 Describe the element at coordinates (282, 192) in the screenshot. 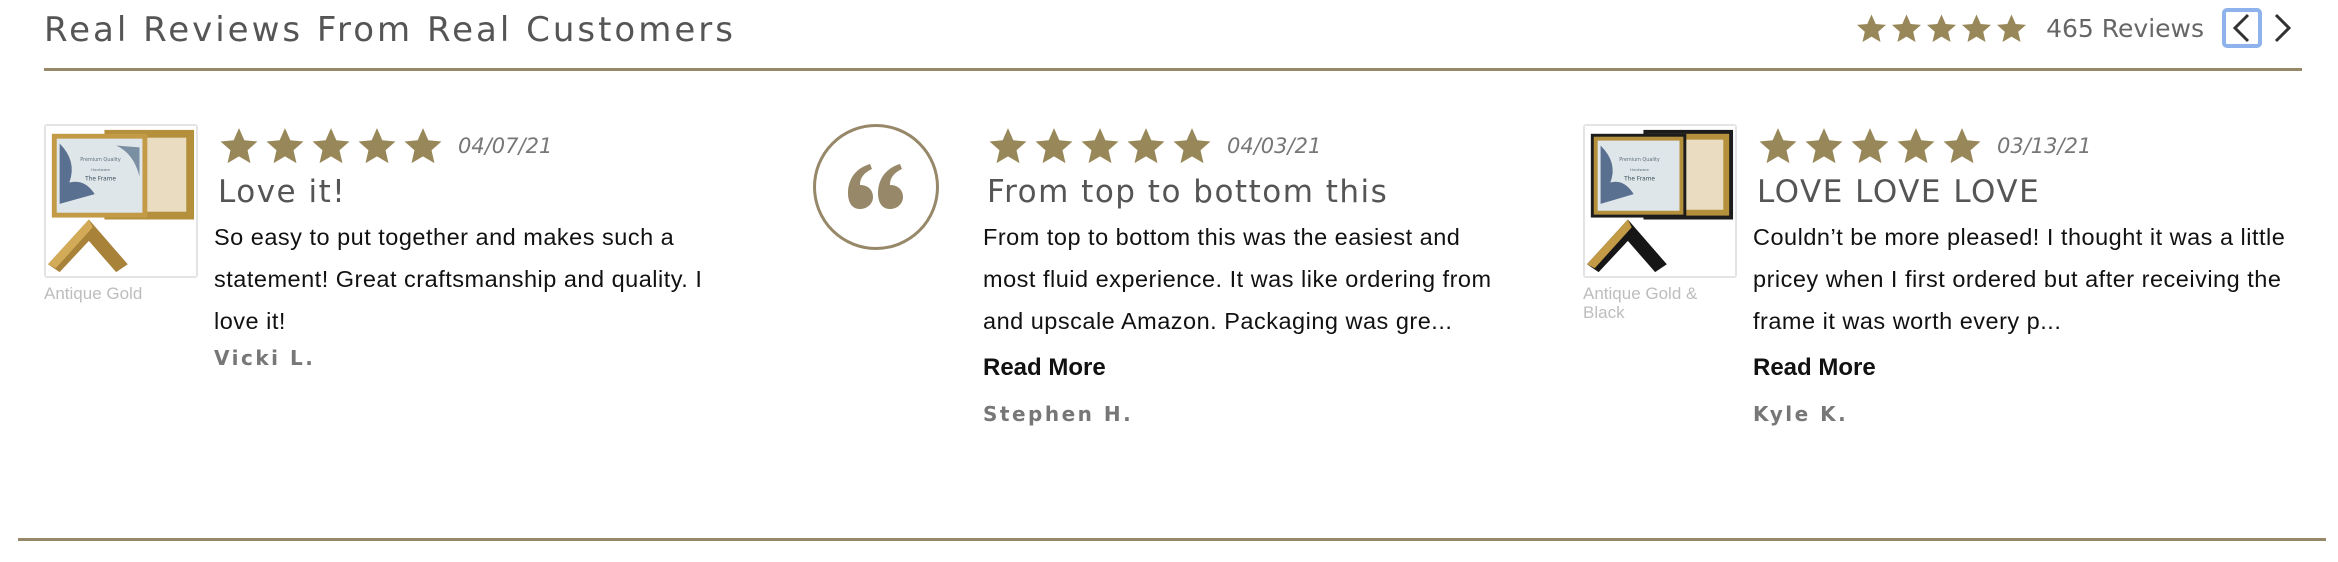

I see `review-title: Love it!` at that location.